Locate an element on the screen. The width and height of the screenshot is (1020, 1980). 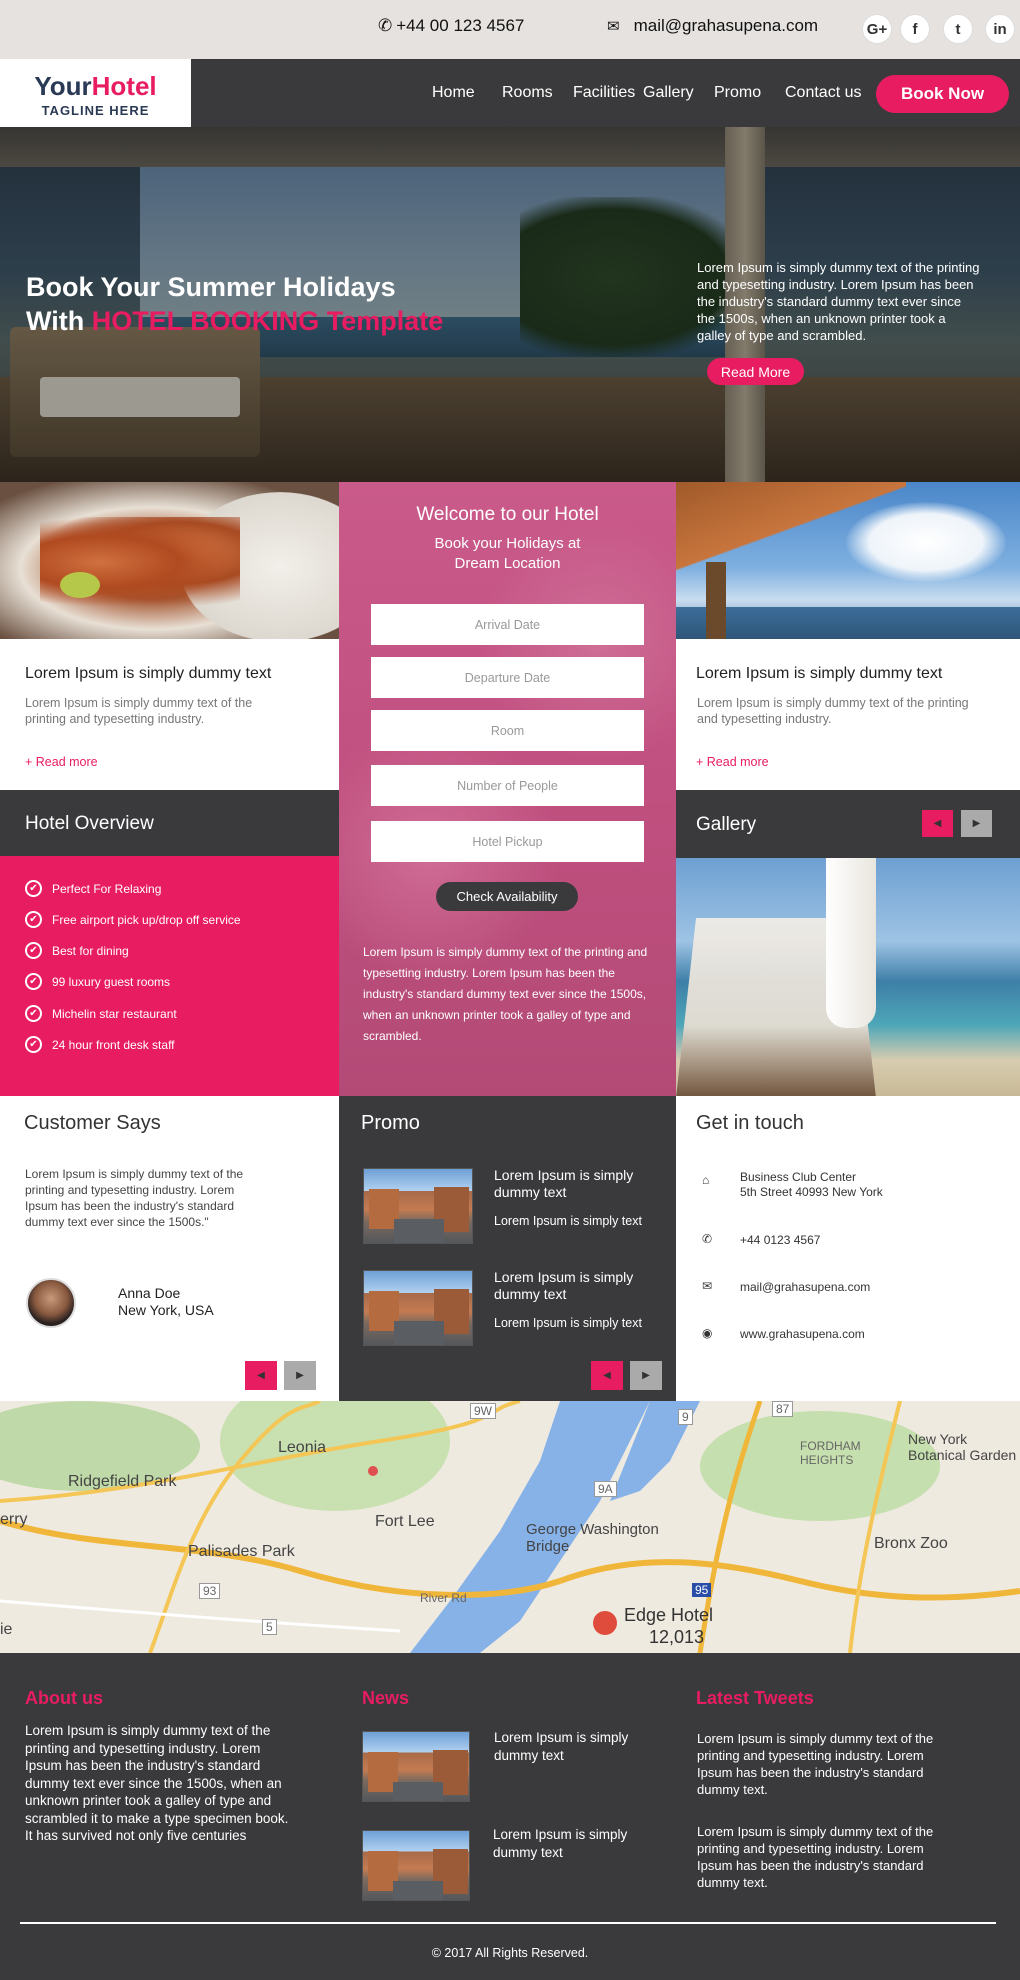
gallery-prev-button: ◀ is located at coordinates (937, 823).